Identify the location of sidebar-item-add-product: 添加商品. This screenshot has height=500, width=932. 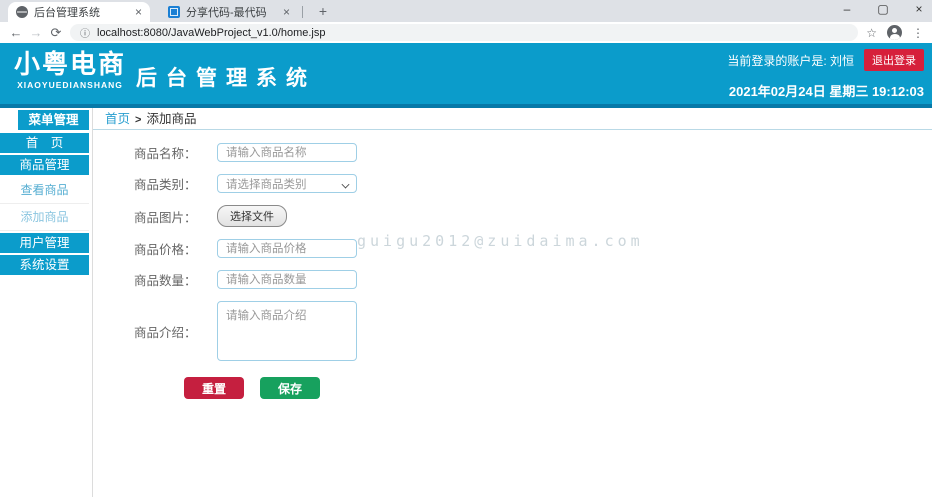
(44, 217).